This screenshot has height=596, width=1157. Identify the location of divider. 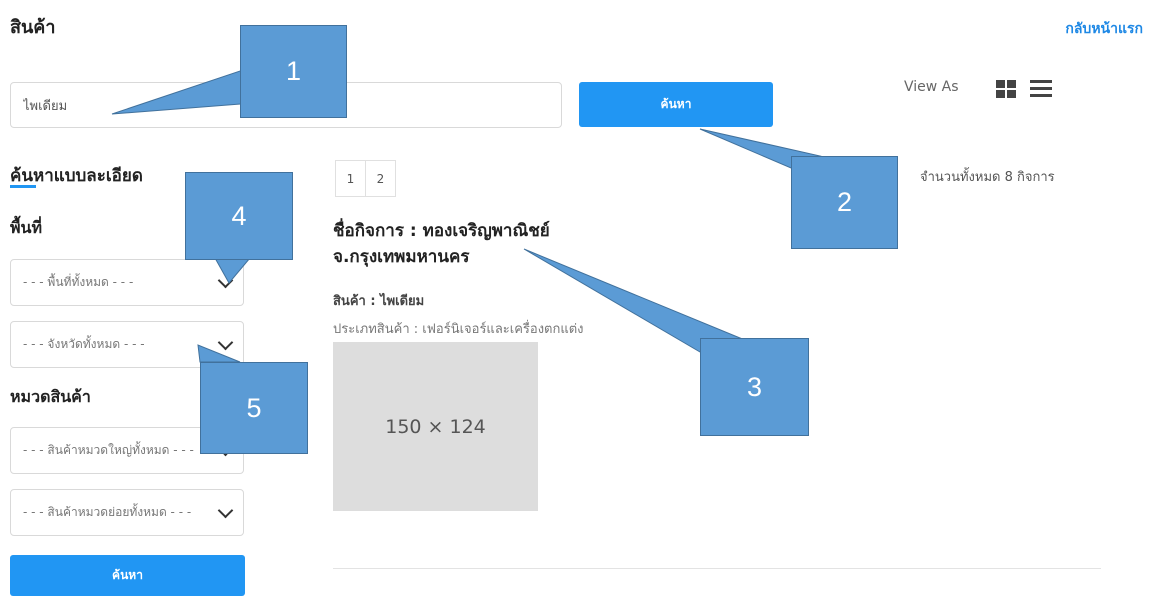
(717, 568).